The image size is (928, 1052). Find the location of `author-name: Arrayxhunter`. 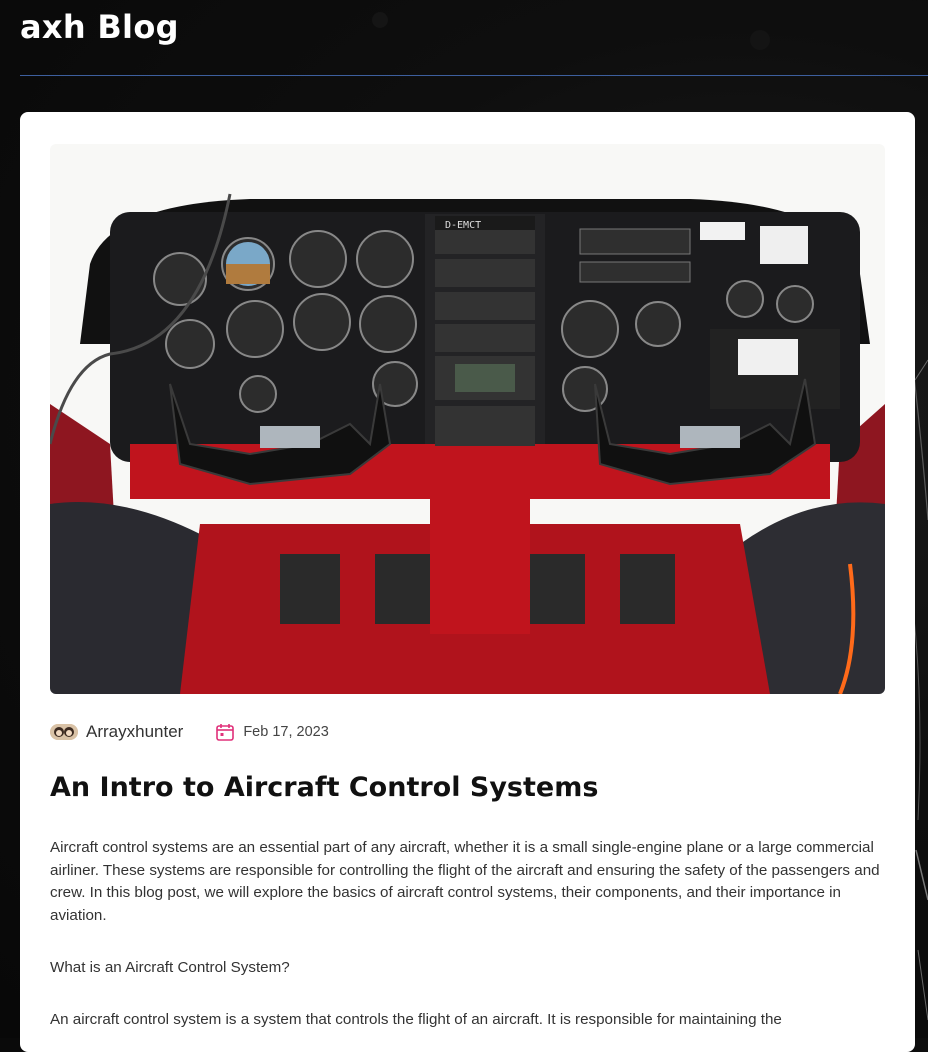

author-name: Arrayxhunter is located at coordinates (134, 732).